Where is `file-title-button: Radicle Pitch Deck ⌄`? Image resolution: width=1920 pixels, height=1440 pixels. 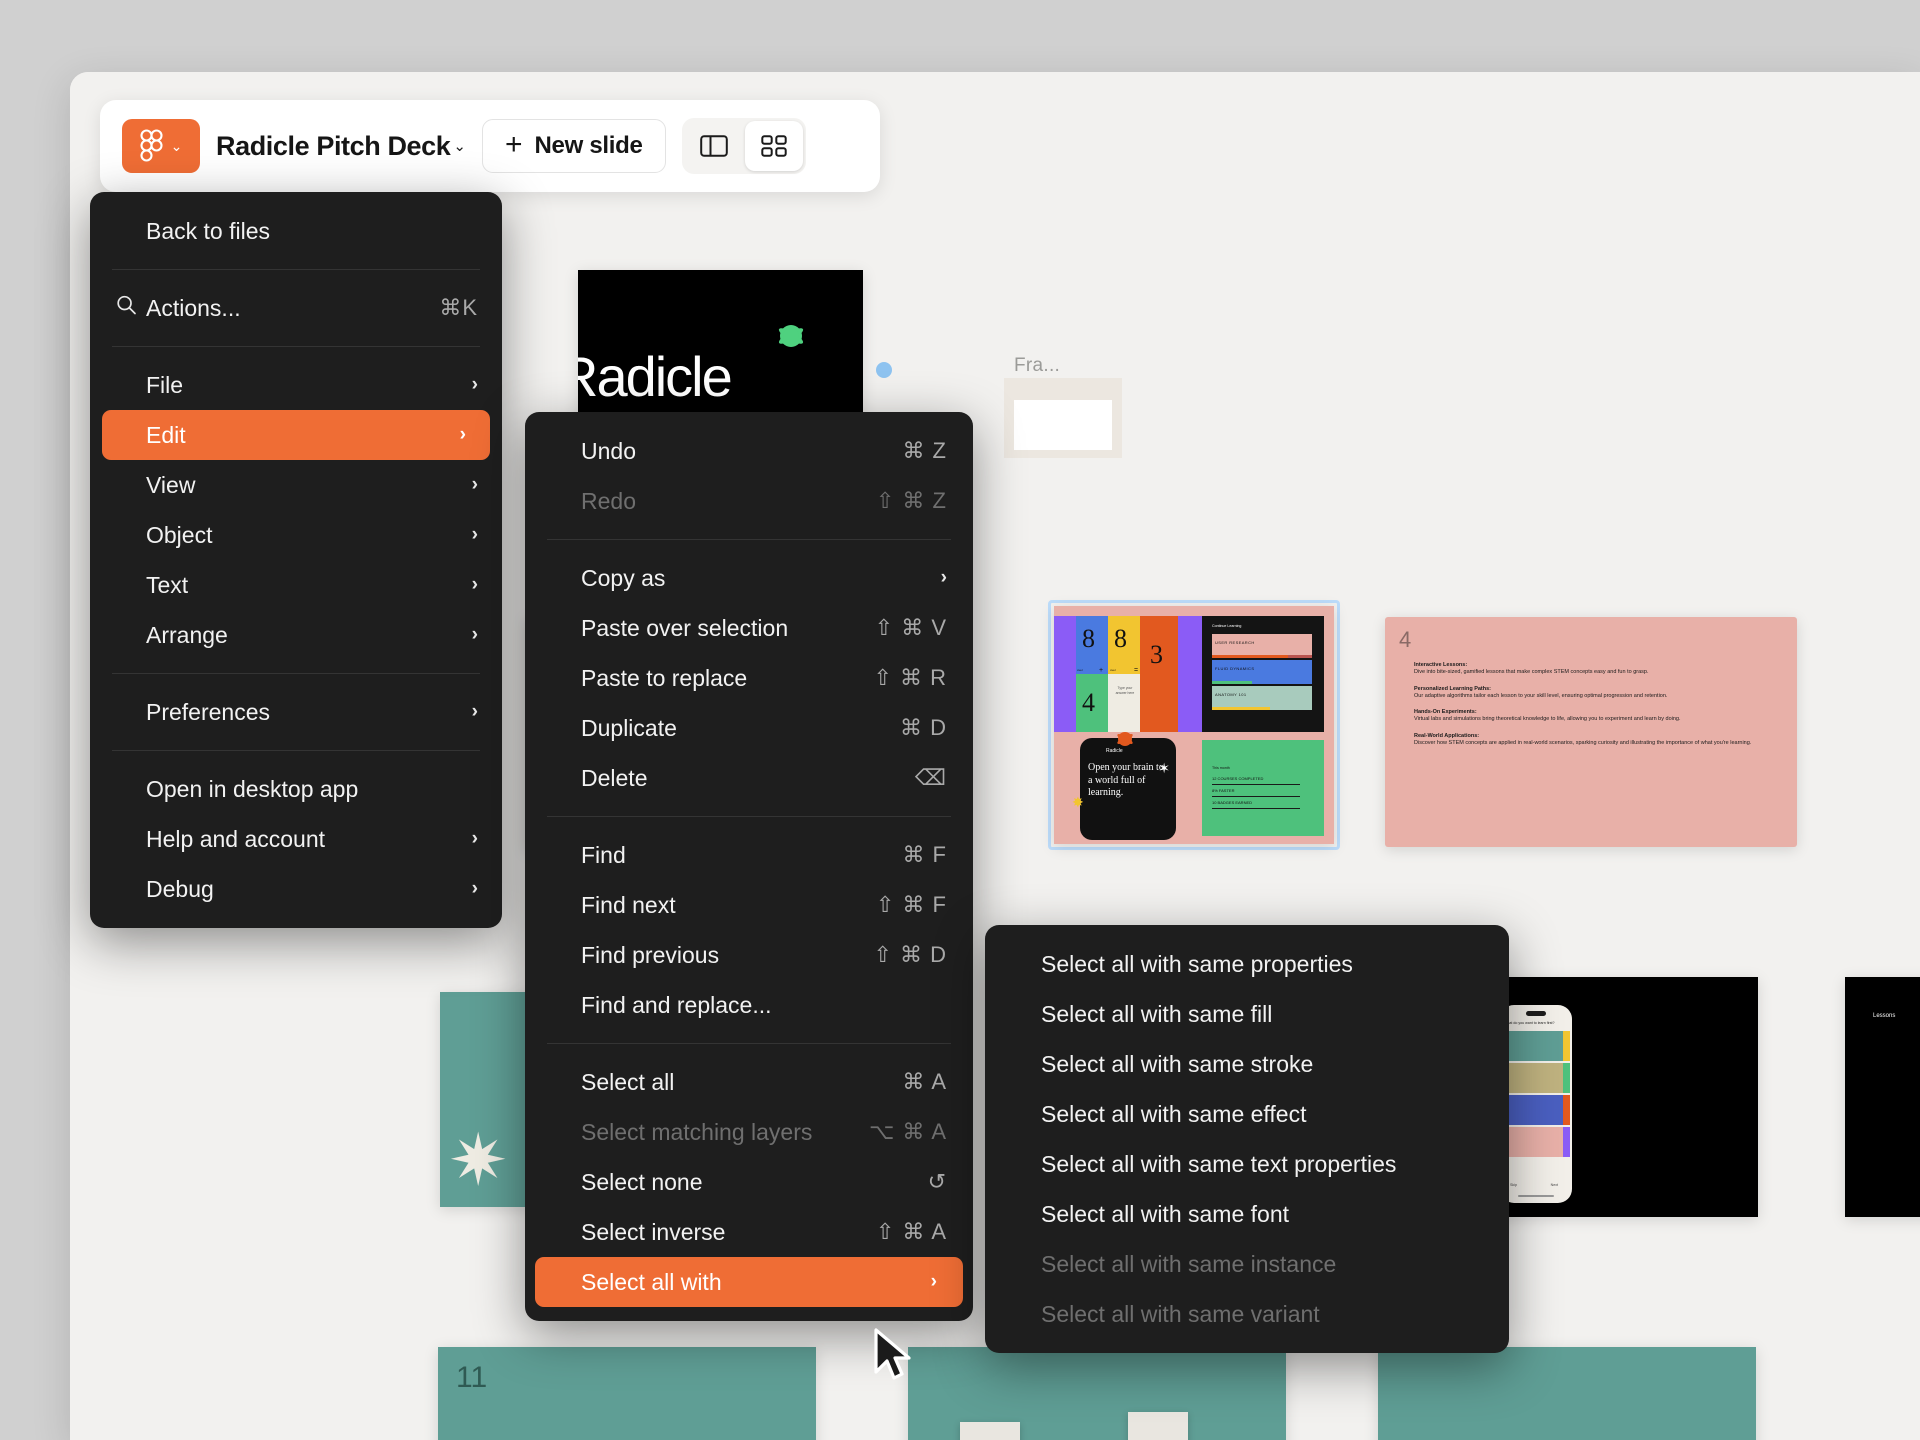
file-title-button: Radicle Pitch Deck ⌄ is located at coordinates (341, 146).